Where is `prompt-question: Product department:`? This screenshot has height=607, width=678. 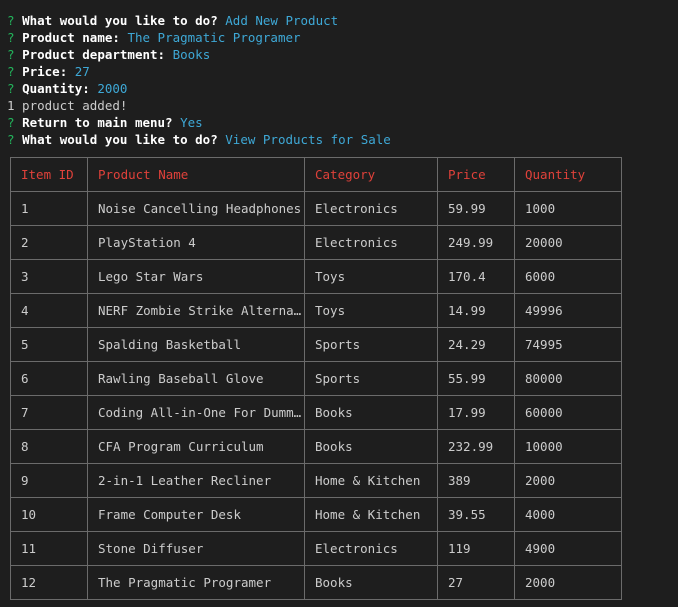 prompt-question: Product department: is located at coordinates (94, 54).